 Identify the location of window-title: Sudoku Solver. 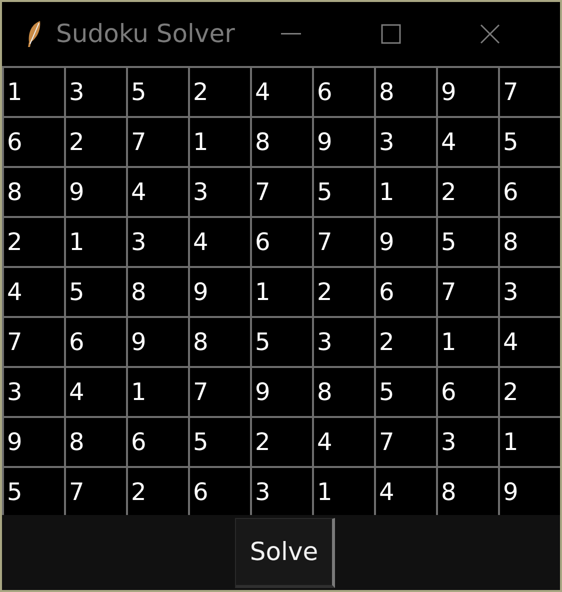
(145, 34).